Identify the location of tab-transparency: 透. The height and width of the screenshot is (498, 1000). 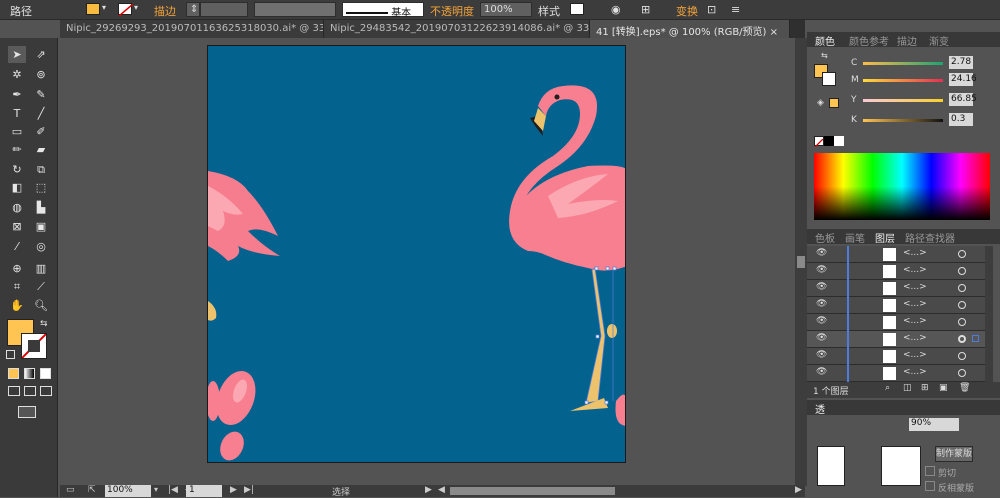
(820, 408).